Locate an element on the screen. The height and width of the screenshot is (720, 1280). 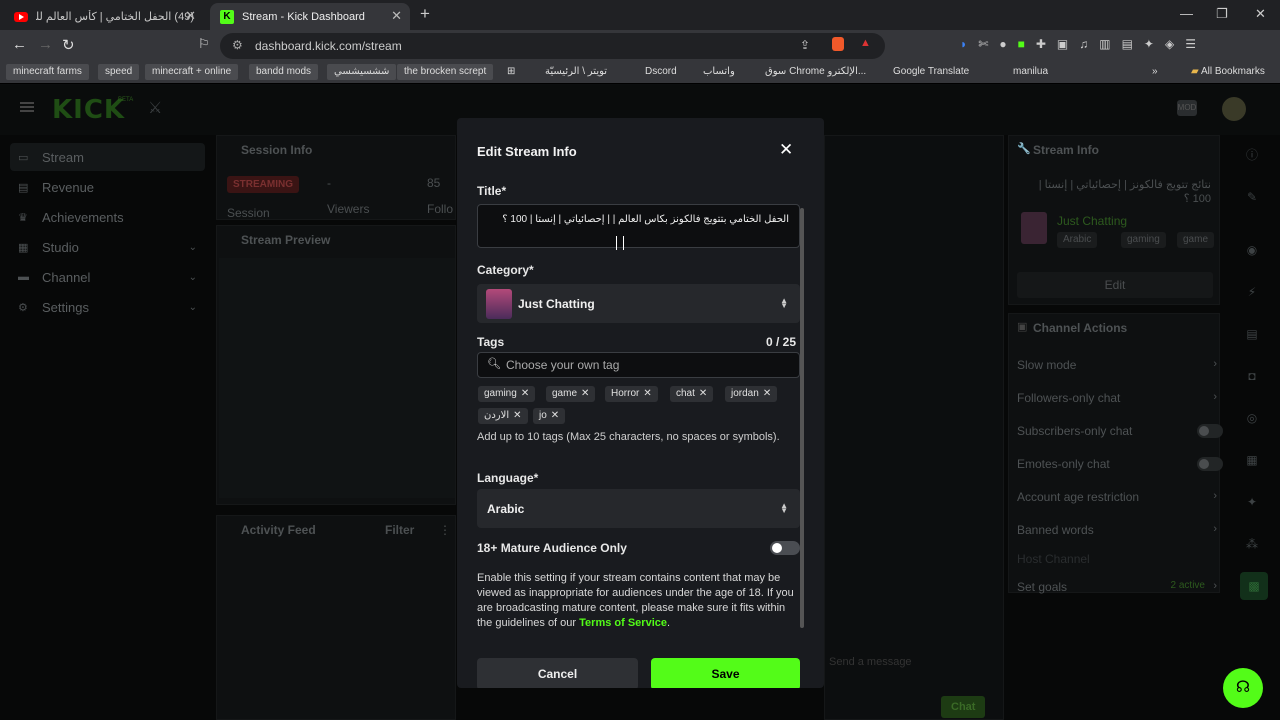
wallet-icon: ▤ is located at coordinates (1127, 44).